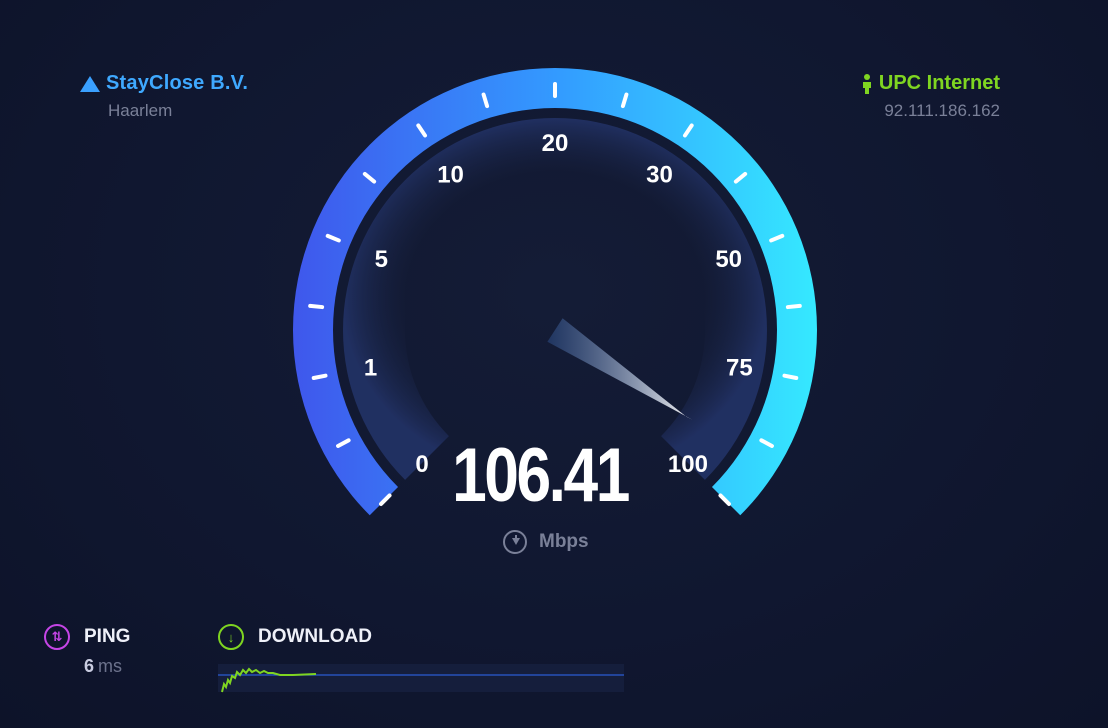  I want to click on speed-unit: Mbps, so click(546, 542).